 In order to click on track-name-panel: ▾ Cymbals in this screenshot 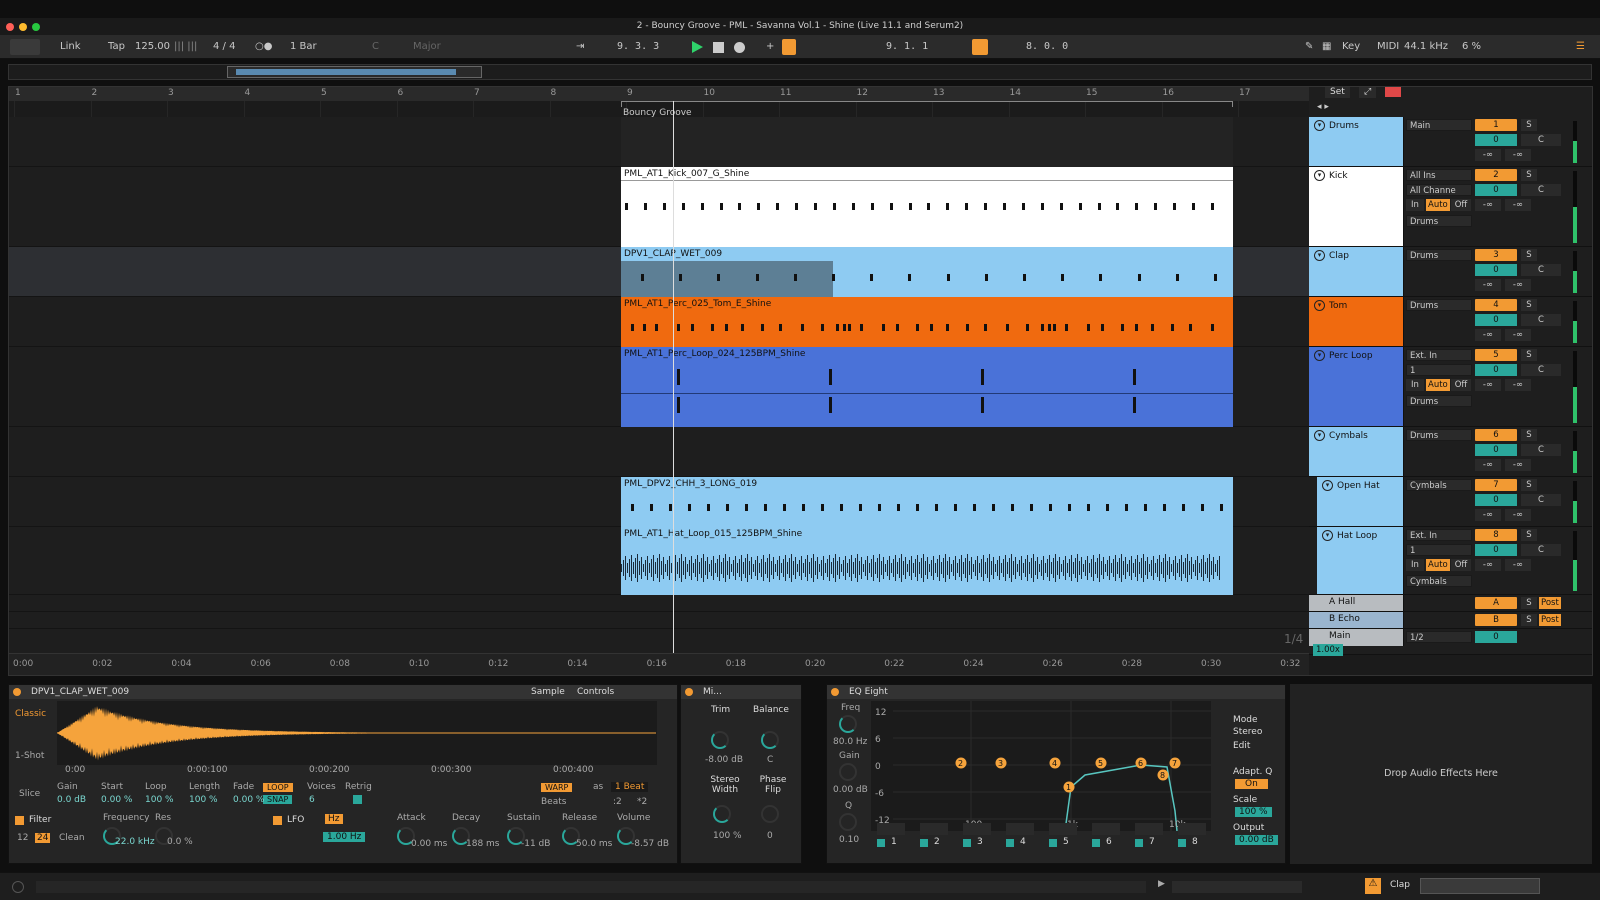, I will do `click(1356, 451)`.